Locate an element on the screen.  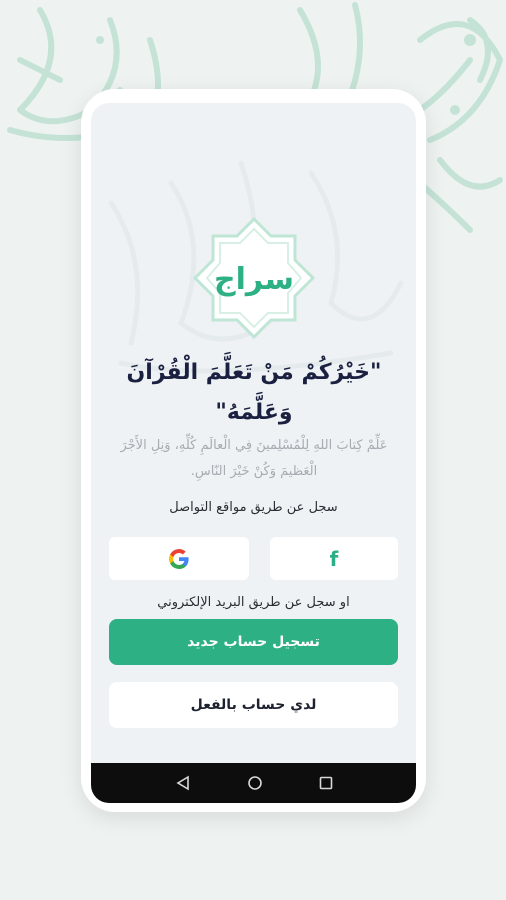
facebook-signup-button: f is located at coordinates (334, 558).